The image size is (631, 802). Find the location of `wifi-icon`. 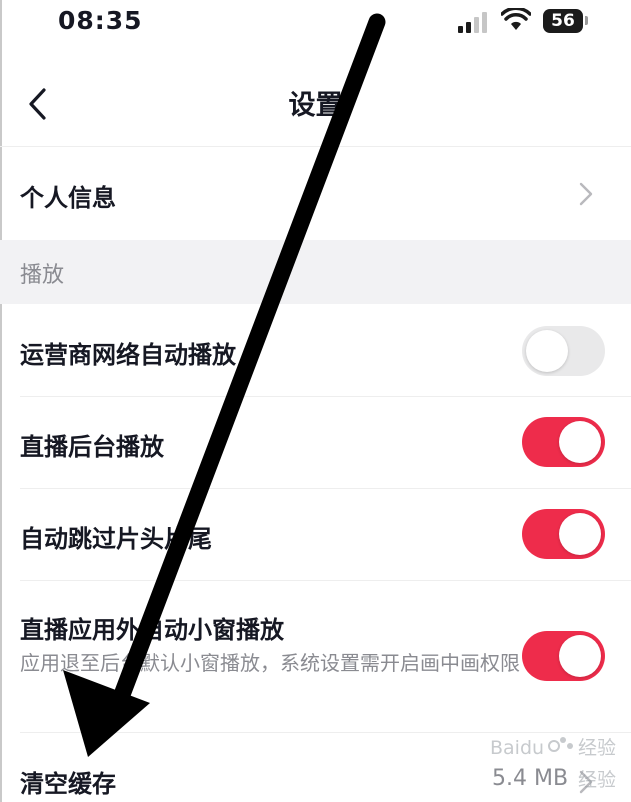

wifi-icon is located at coordinates (516, 19).